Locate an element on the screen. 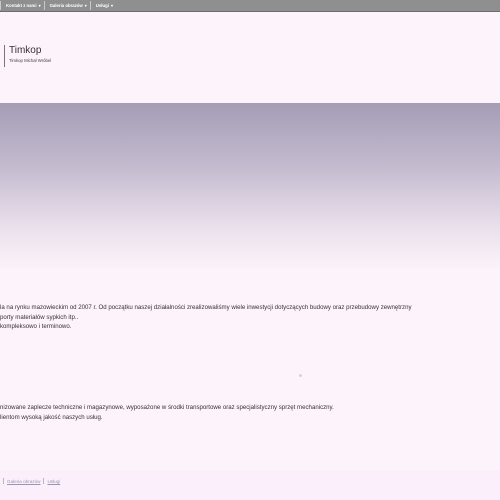 The image size is (500, 500). nav-item-label: Kontakt z nami is located at coordinates (21, 5).